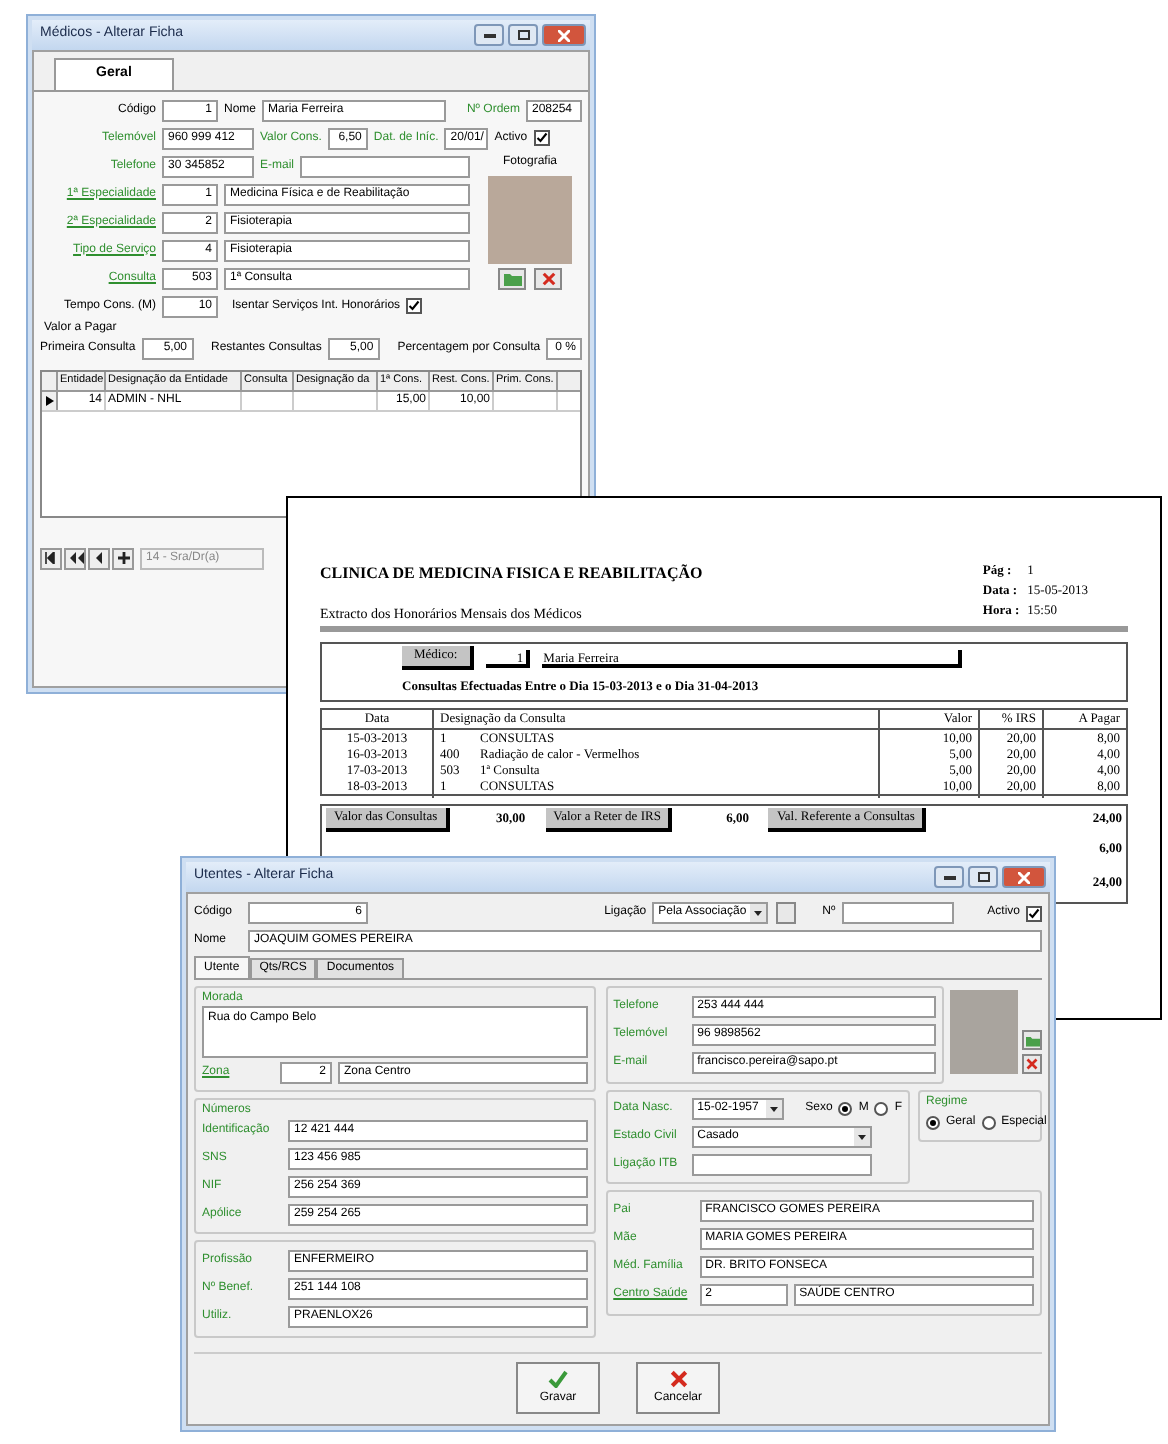 The image size is (1168, 1444). I want to click on lookup-button, so click(786, 913).